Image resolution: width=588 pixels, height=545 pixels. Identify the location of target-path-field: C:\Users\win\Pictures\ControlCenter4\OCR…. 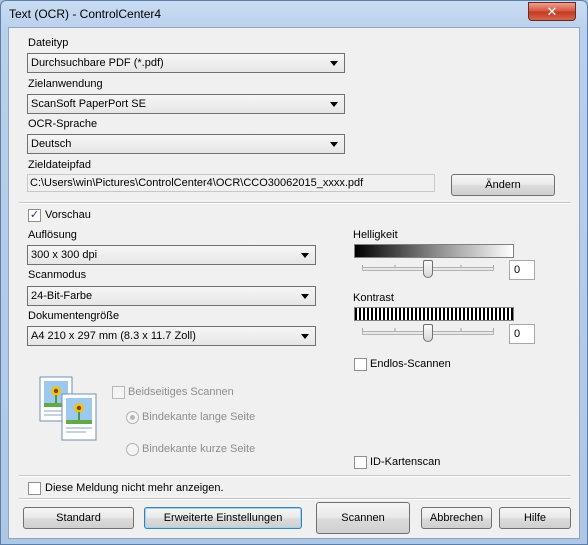
(231, 183).